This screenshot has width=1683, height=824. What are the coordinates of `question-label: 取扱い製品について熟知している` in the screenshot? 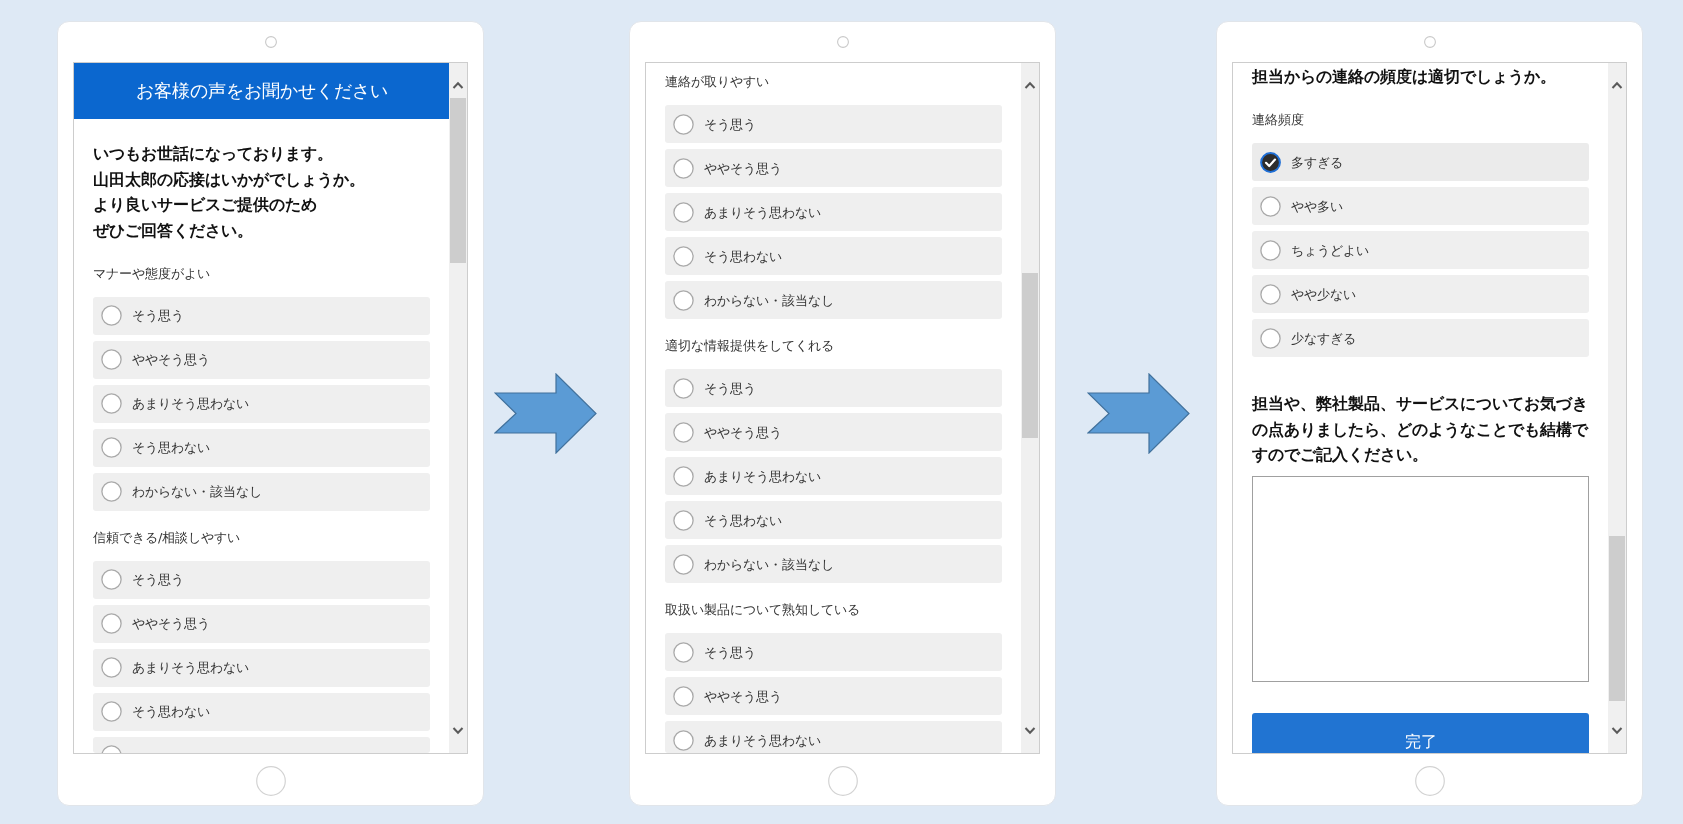 It's located at (763, 610).